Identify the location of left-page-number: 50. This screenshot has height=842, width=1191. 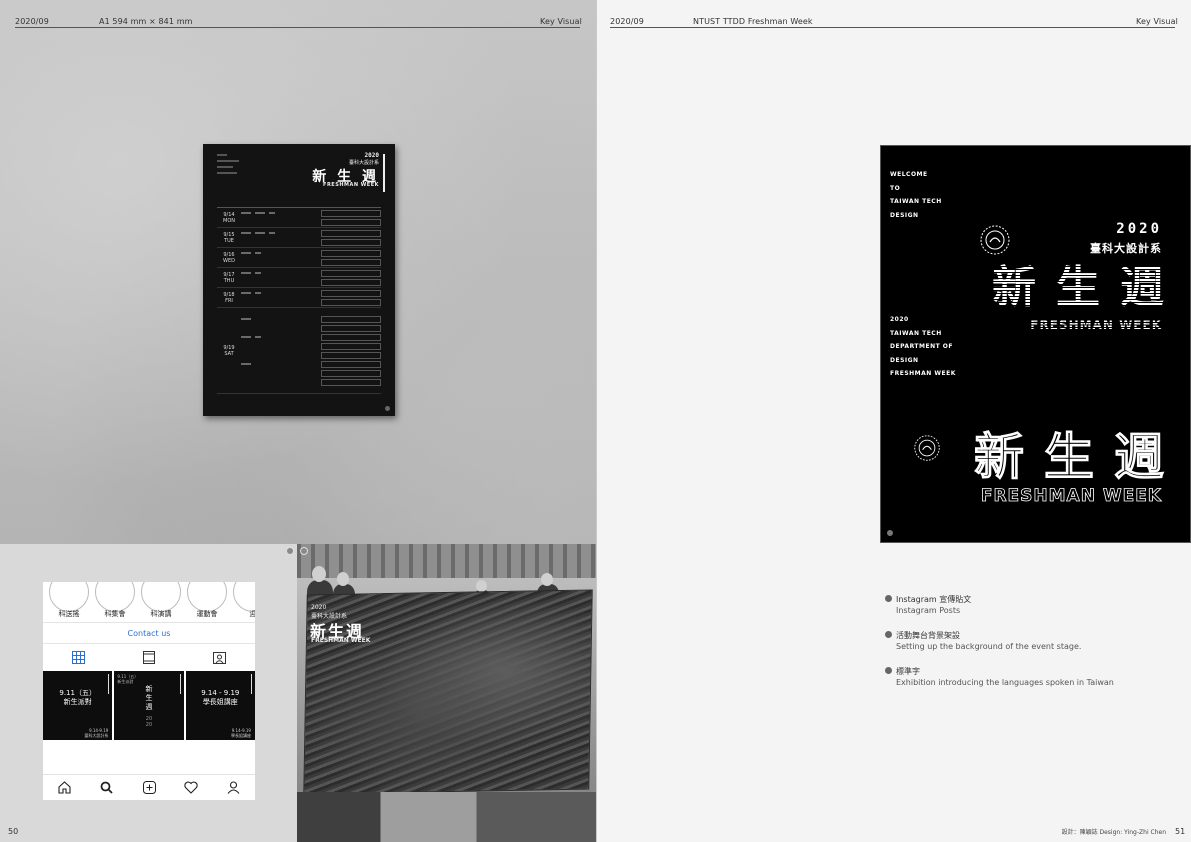
(13, 831).